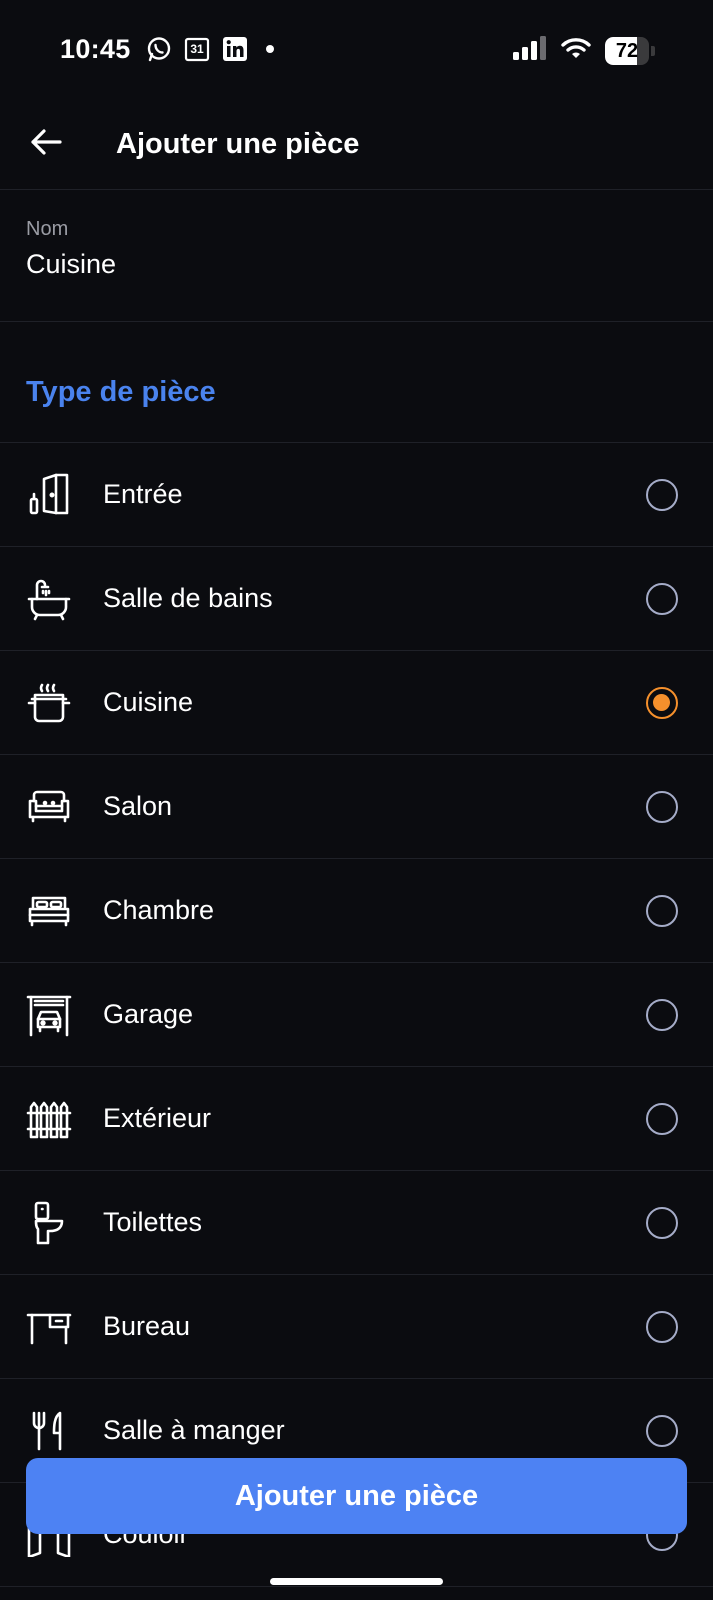  I want to click on status-time: 10:45, so click(95, 49).